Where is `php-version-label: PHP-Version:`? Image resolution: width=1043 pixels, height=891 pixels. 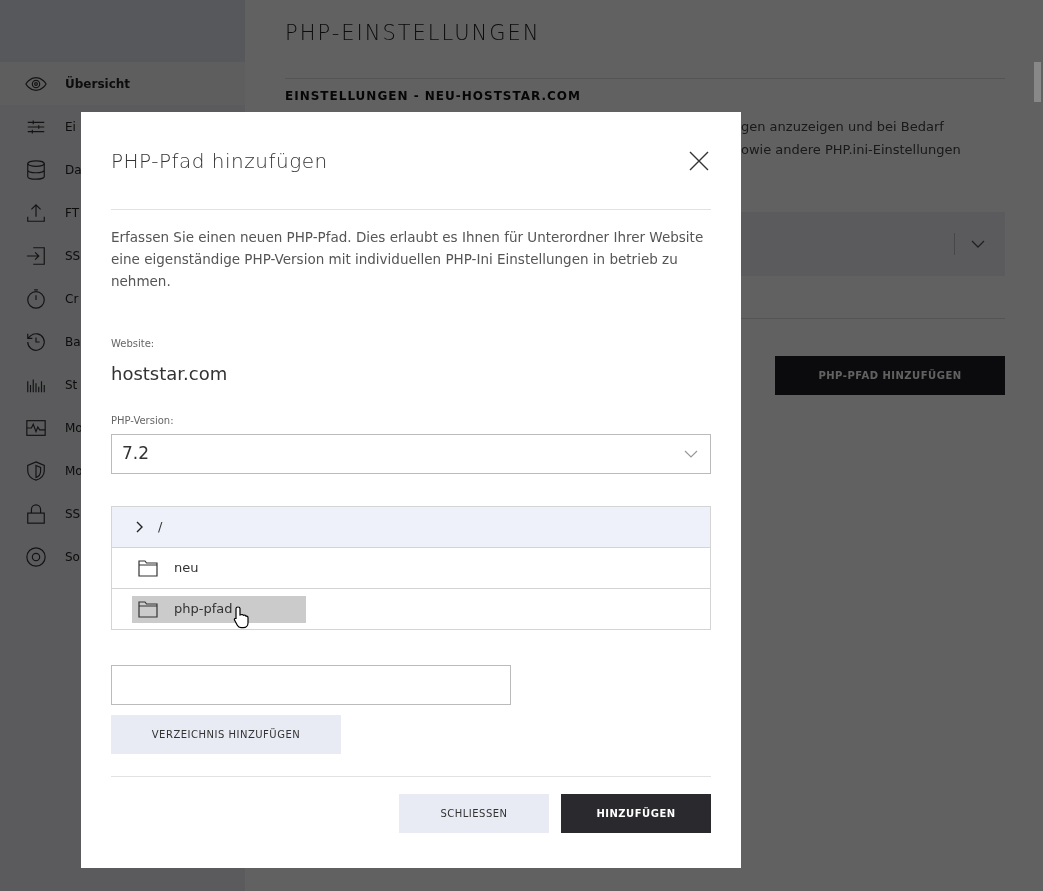 php-version-label: PHP-Version: is located at coordinates (143, 421).